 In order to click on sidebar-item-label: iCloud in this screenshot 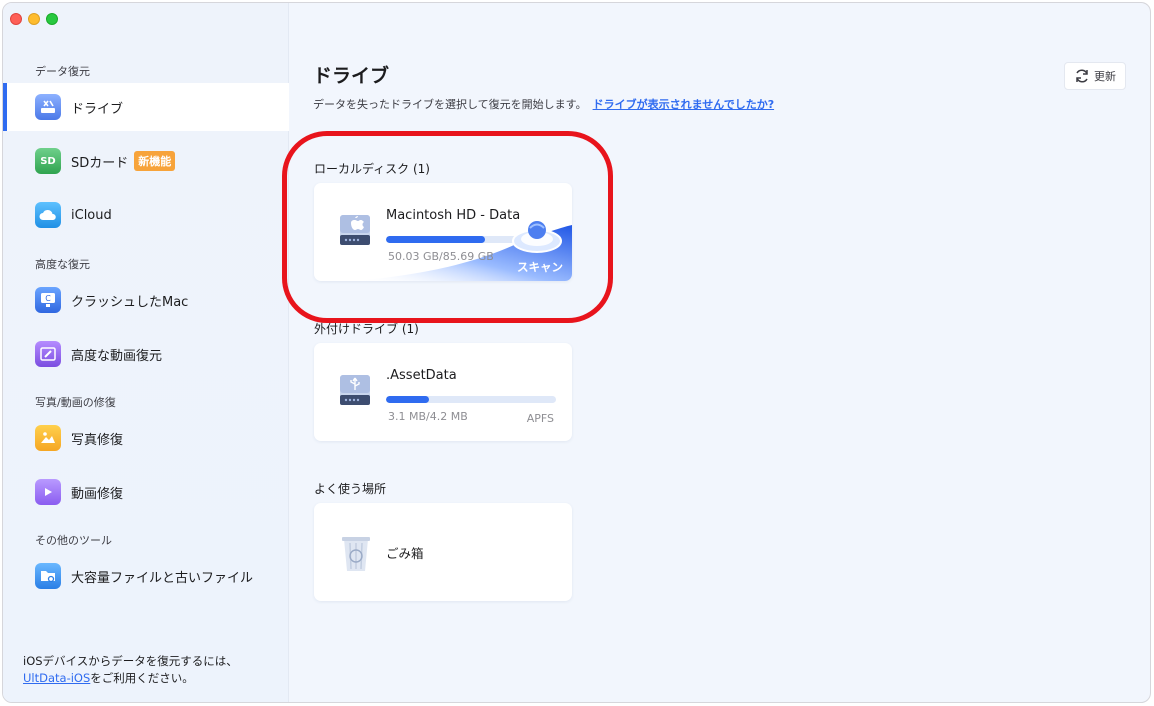, I will do `click(91, 215)`.